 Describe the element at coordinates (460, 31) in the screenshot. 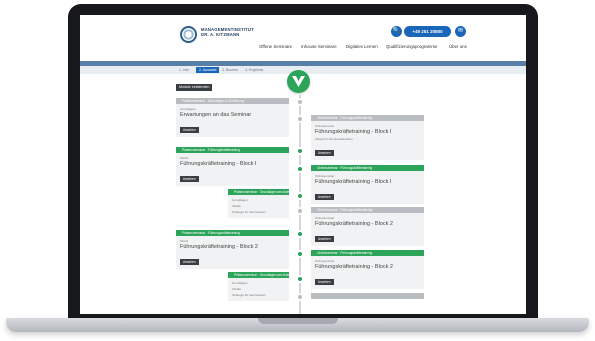

I see `mail-icon: ✉` at that location.